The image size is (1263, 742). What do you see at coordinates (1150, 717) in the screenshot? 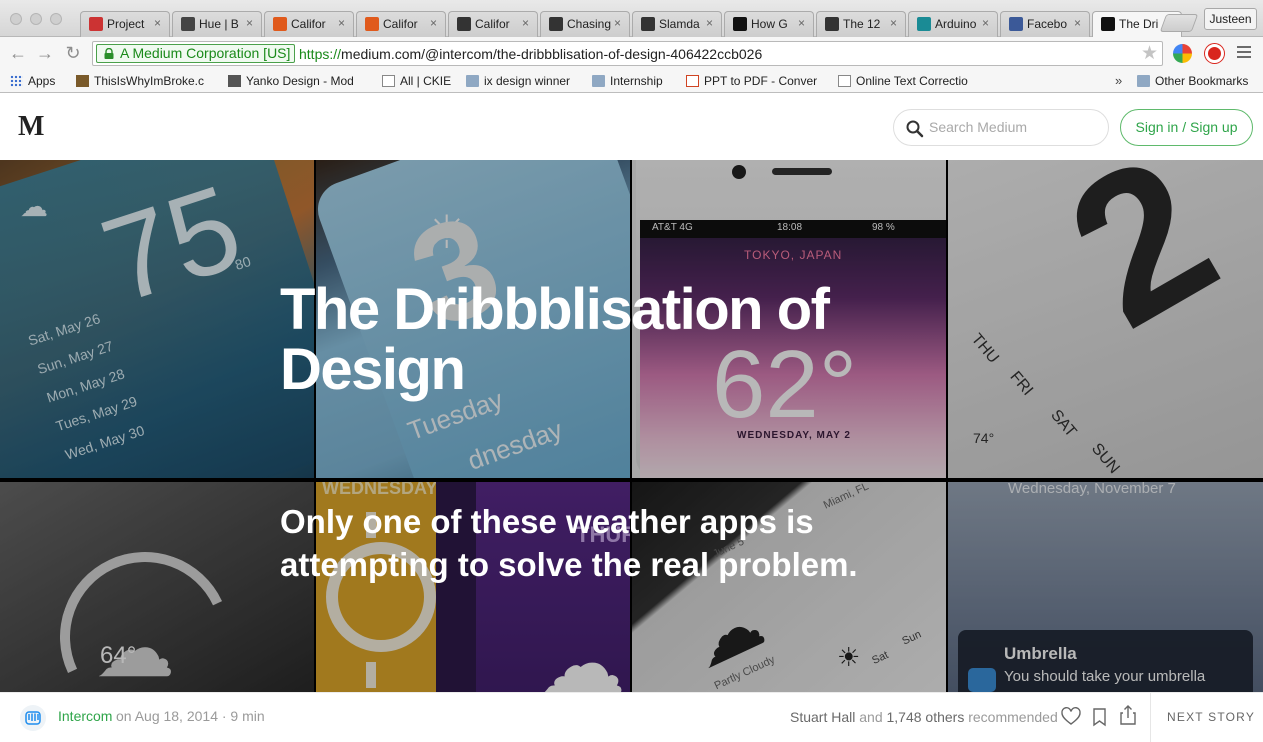
I see `footer-divider` at bounding box center [1150, 717].